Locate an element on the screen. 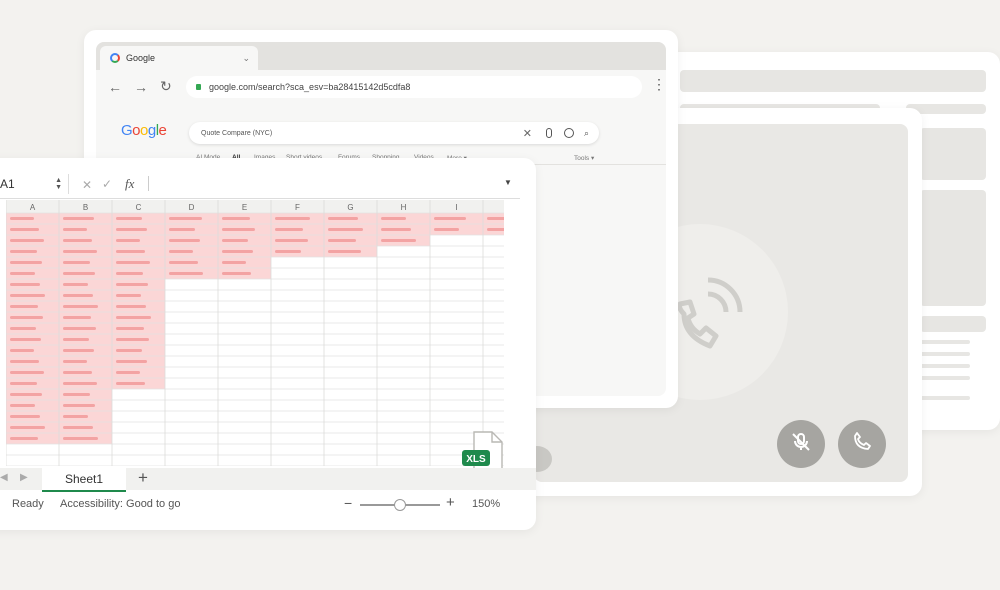 The width and height of the screenshot is (1000, 590). cancel-icon: ✕ is located at coordinates (87, 185).